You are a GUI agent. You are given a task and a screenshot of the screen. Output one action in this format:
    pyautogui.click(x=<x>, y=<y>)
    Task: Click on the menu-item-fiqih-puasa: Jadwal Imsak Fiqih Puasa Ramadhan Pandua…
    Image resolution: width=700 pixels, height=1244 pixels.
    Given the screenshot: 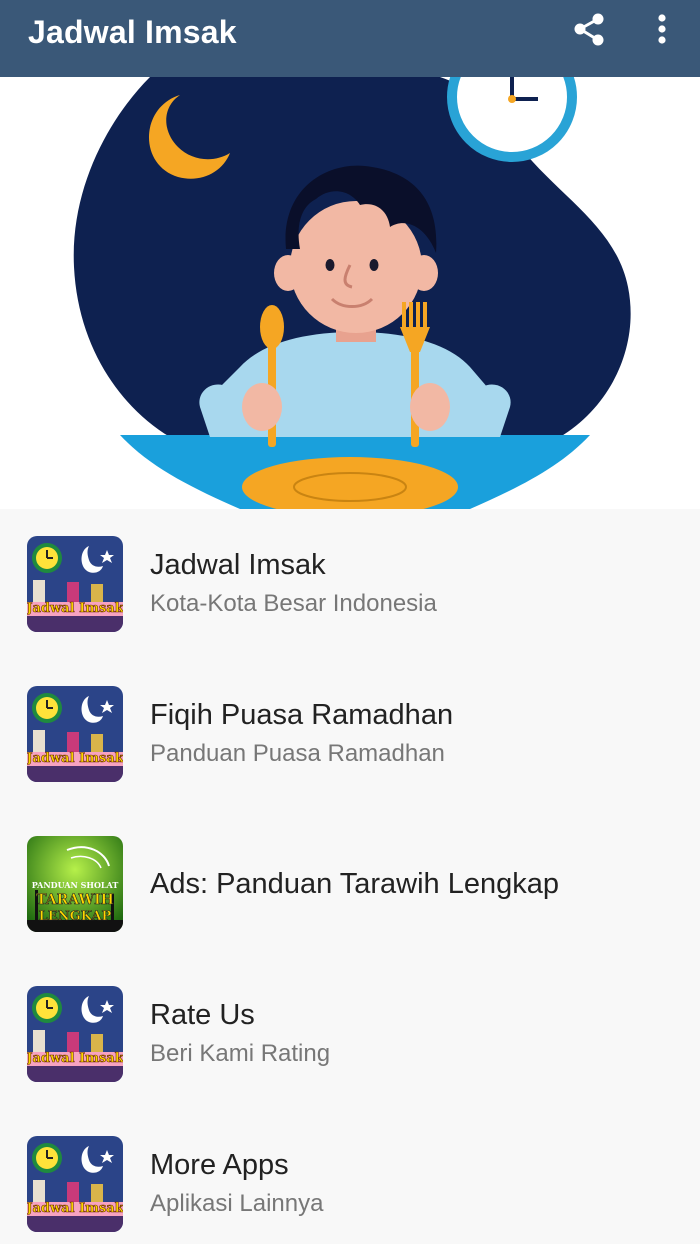 What is the action you would take?
    pyautogui.click(x=350, y=734)
    